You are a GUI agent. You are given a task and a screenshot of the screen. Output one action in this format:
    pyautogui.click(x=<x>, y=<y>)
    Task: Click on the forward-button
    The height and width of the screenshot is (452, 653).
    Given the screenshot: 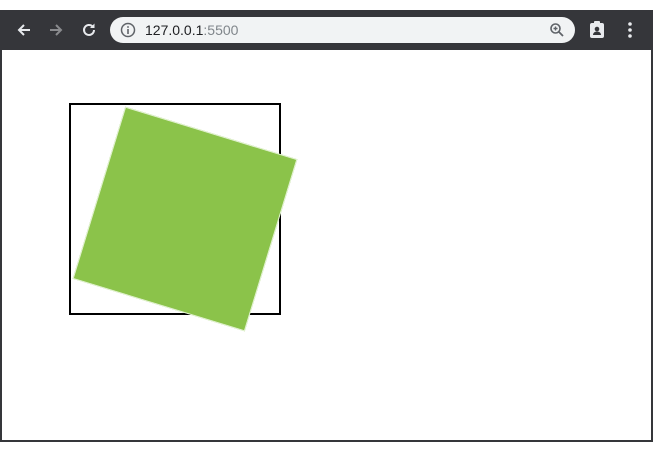 What is the action you would take?
    pyautogui.click(x=56, y=30)
    